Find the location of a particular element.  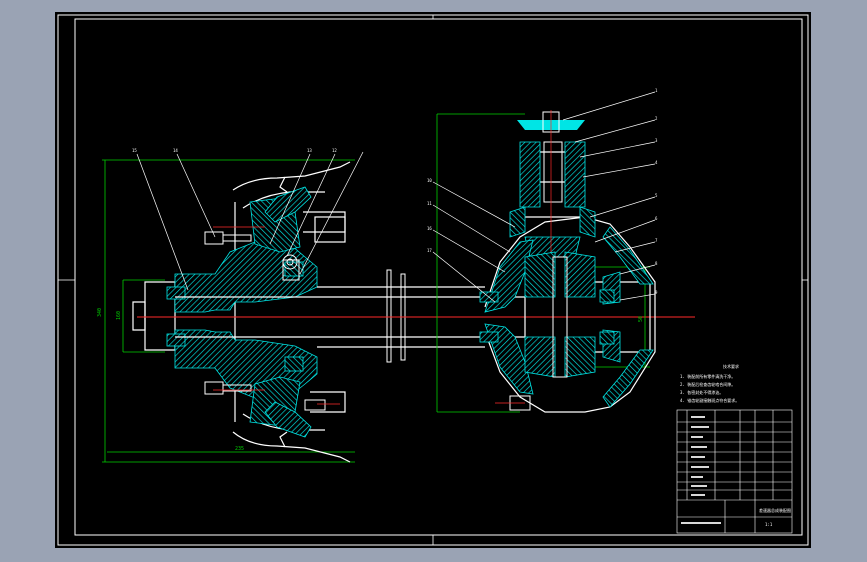

title-block-name: 差速器总成装配图 is located at coordinates (775, 510).